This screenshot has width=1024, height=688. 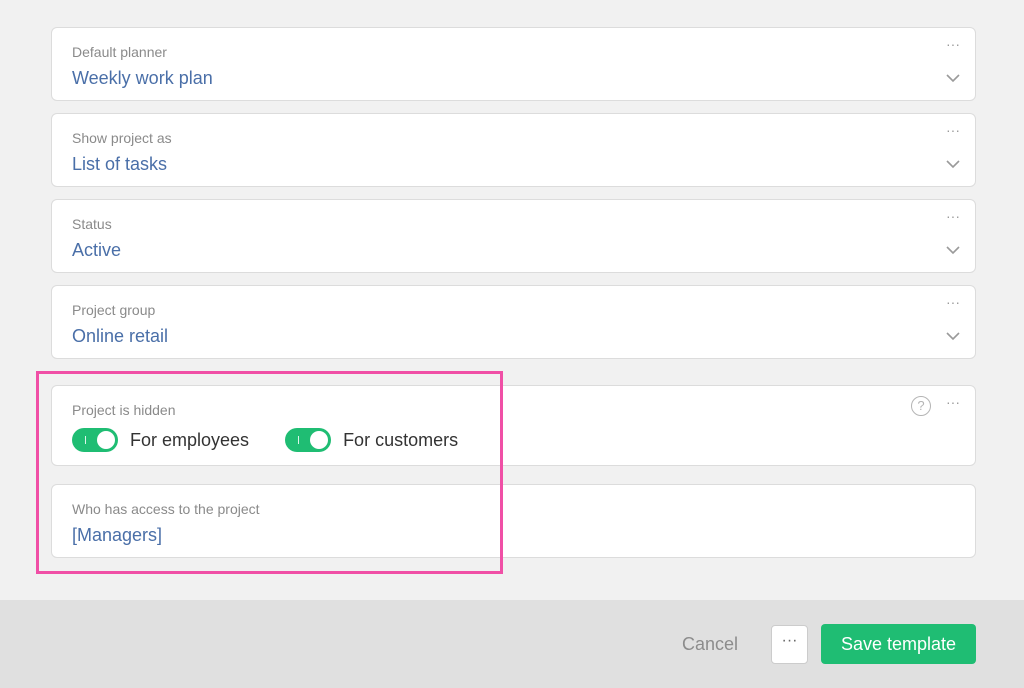 What do you see at coordinates (710, 644) in the screenshot?
I see `cancel-button: Cancel` at bounding box center [710, 644].